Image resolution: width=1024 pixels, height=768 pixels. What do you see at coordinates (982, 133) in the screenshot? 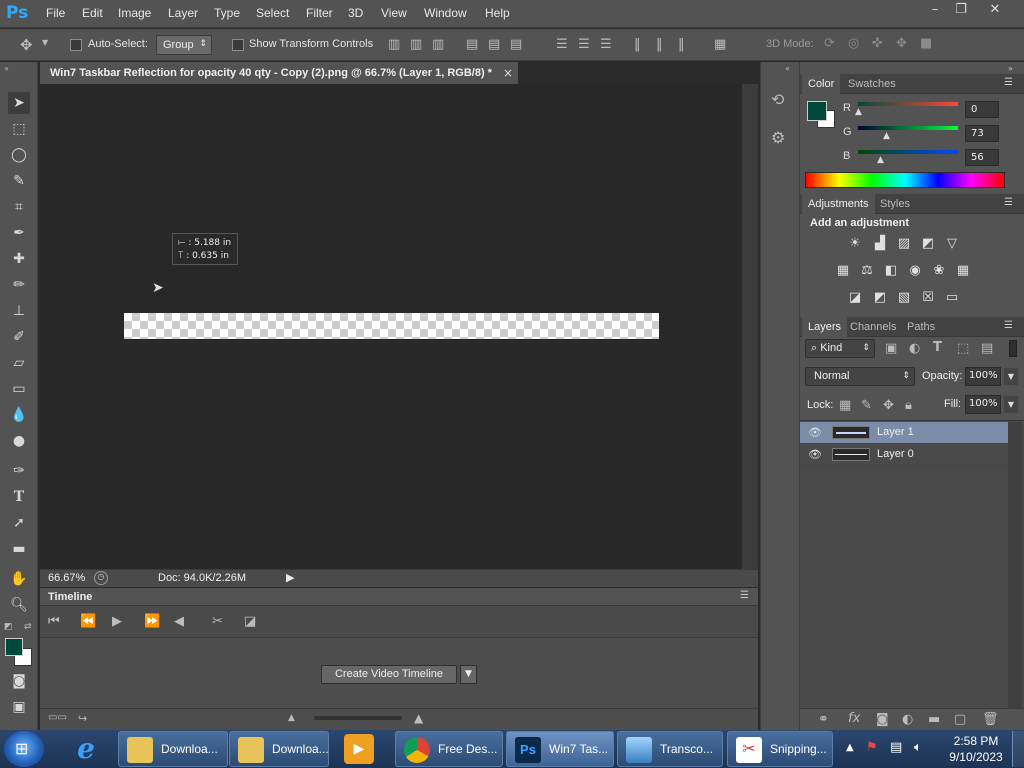
I see `green-value: 73` at bounding box center [982, 133].